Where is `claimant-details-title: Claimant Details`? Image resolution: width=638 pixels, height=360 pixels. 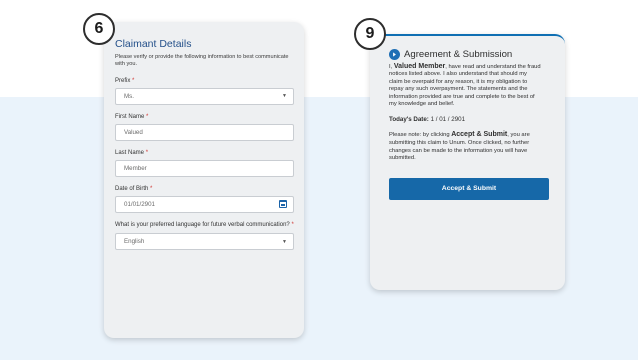
claimant-details-title: Claimant Details is located at coordinates (153, 44).